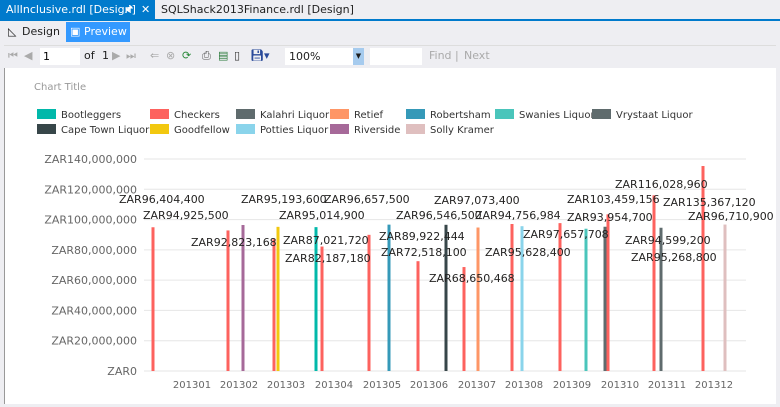 This screenshot has width=780, height=407. What do you see at coordinates (170, 55) in the screenshot?
I see `stop-icon: ⊗` at bounding box center [170, 55].